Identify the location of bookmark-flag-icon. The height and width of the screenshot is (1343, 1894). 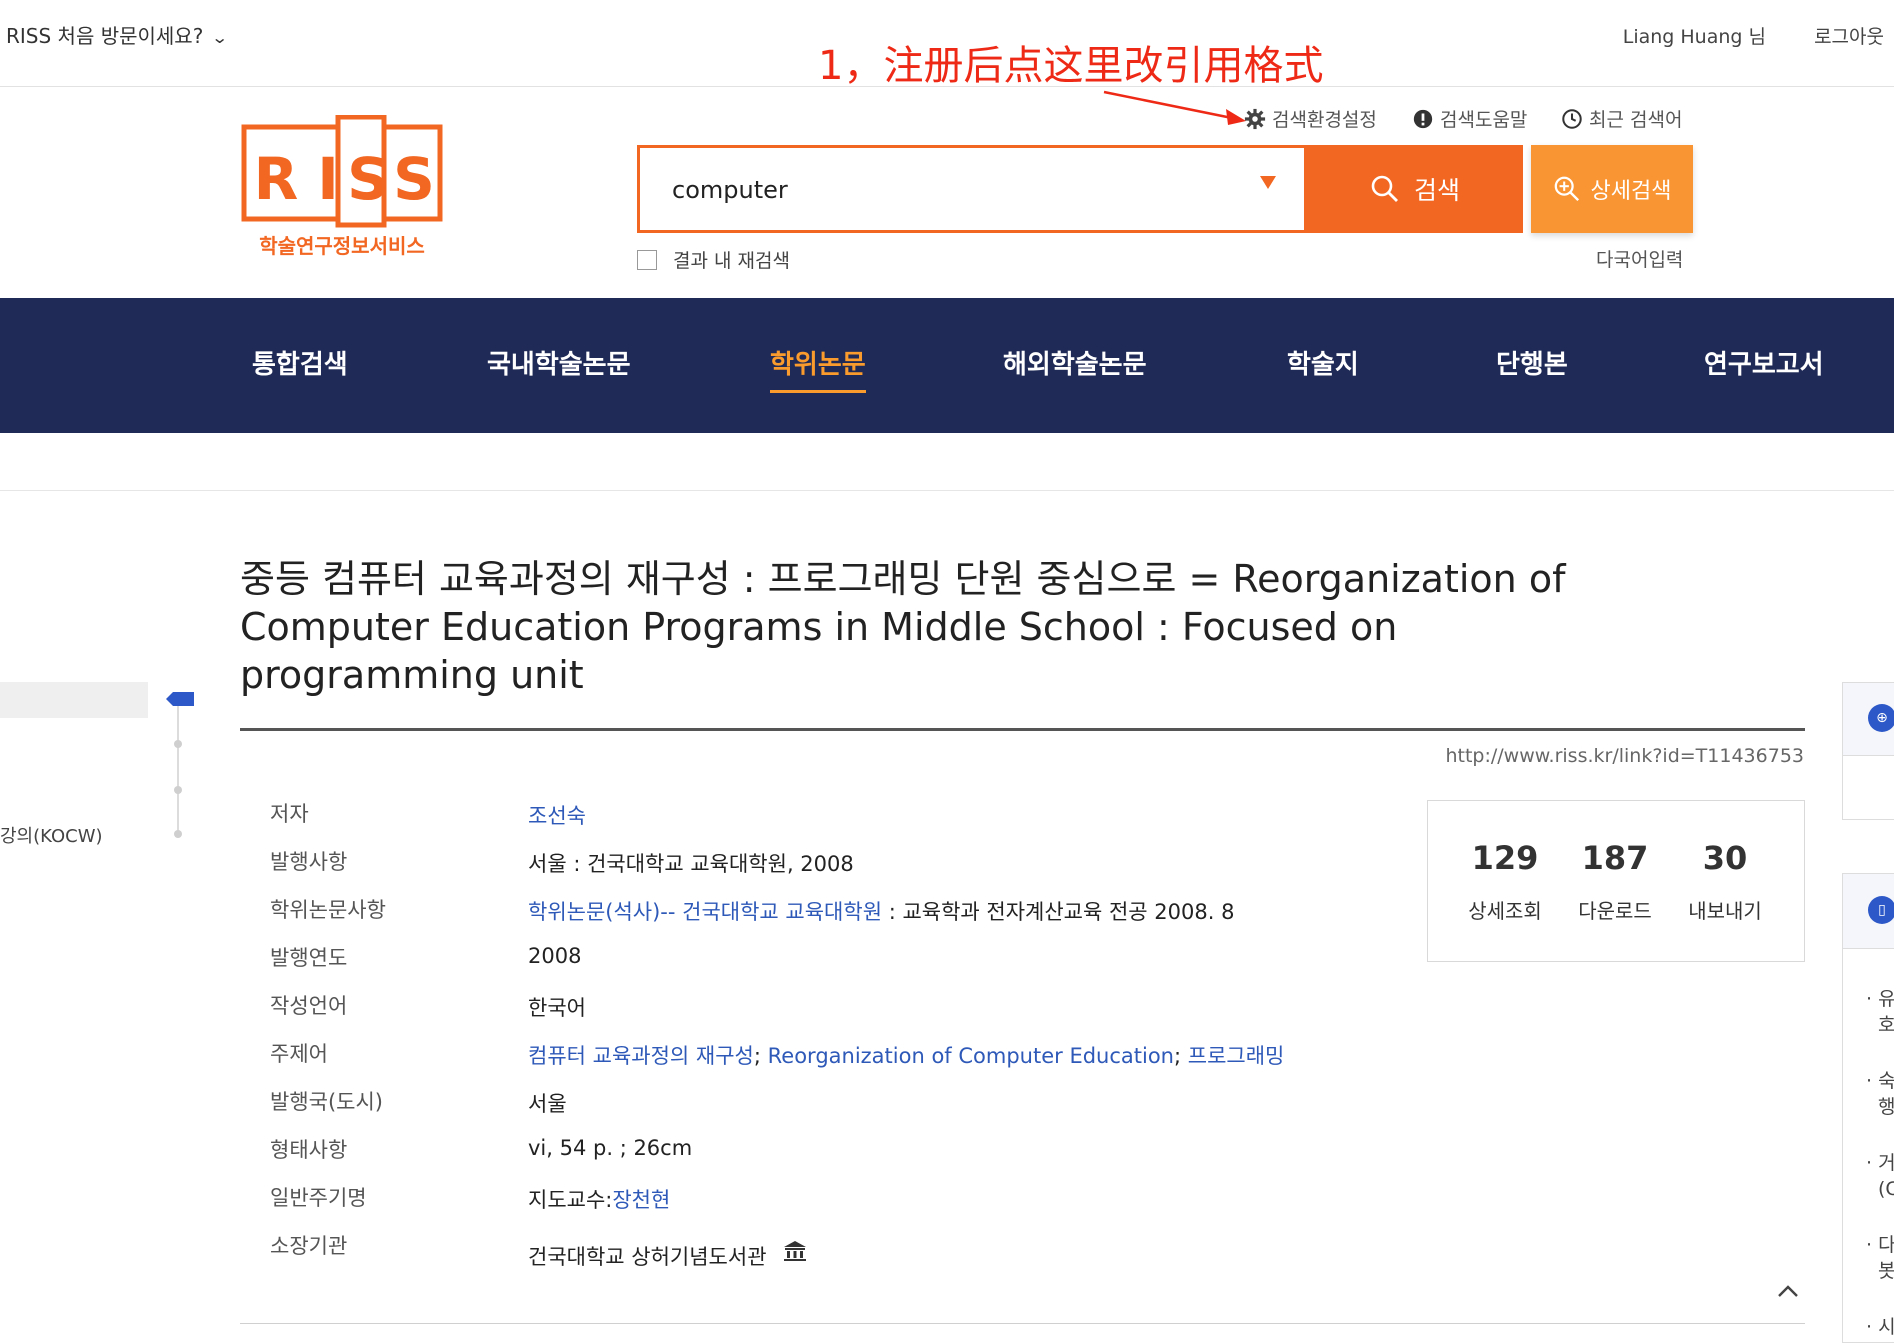
(180, 699).